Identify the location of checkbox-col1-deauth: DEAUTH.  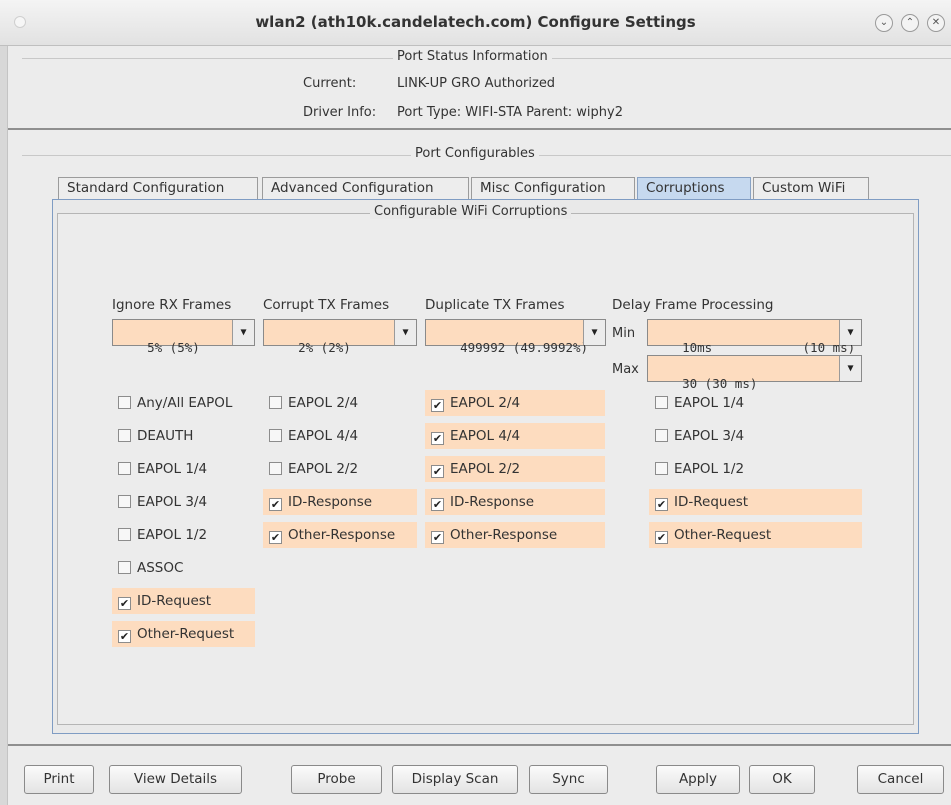
(183, 436).